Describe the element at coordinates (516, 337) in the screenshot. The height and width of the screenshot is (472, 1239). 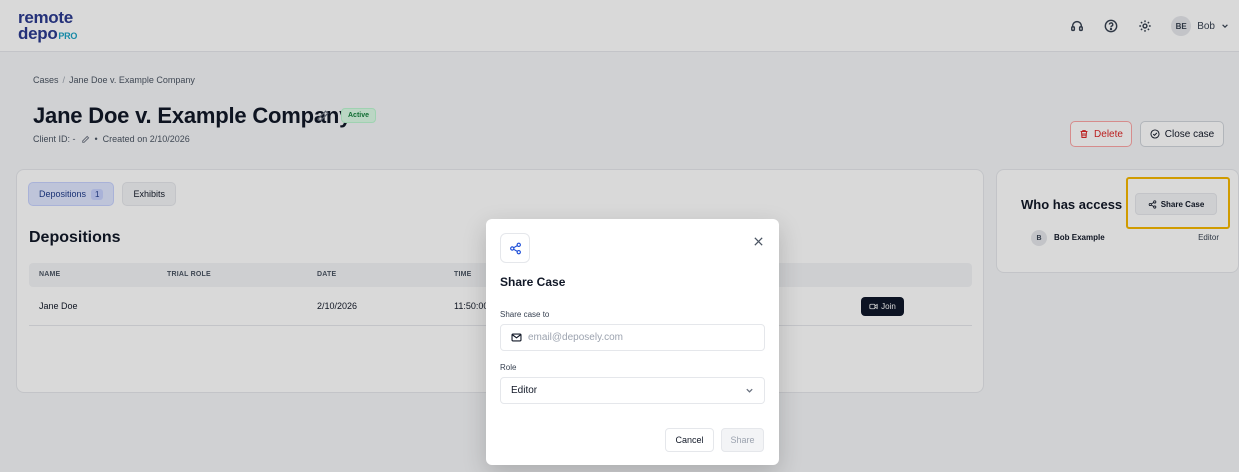
I see `mail-icon` at that location.